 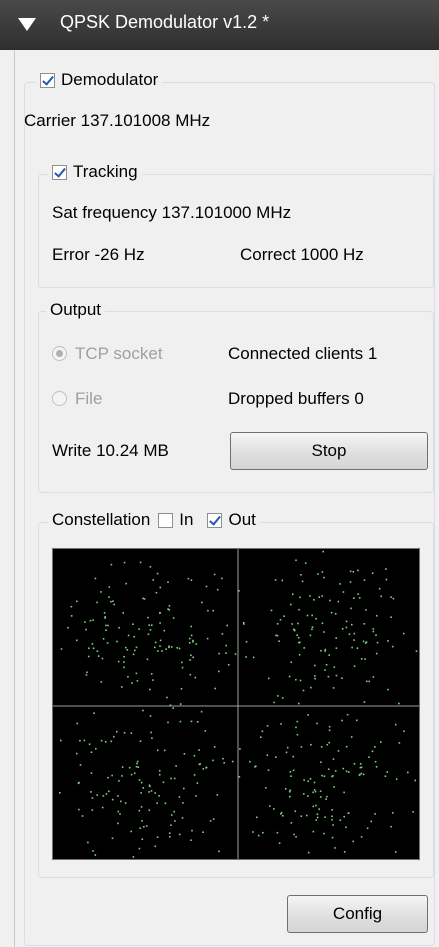 I want to click on panel-titlebar: QPSK Demodulator v1.2 *, so click(x=219, y=25).